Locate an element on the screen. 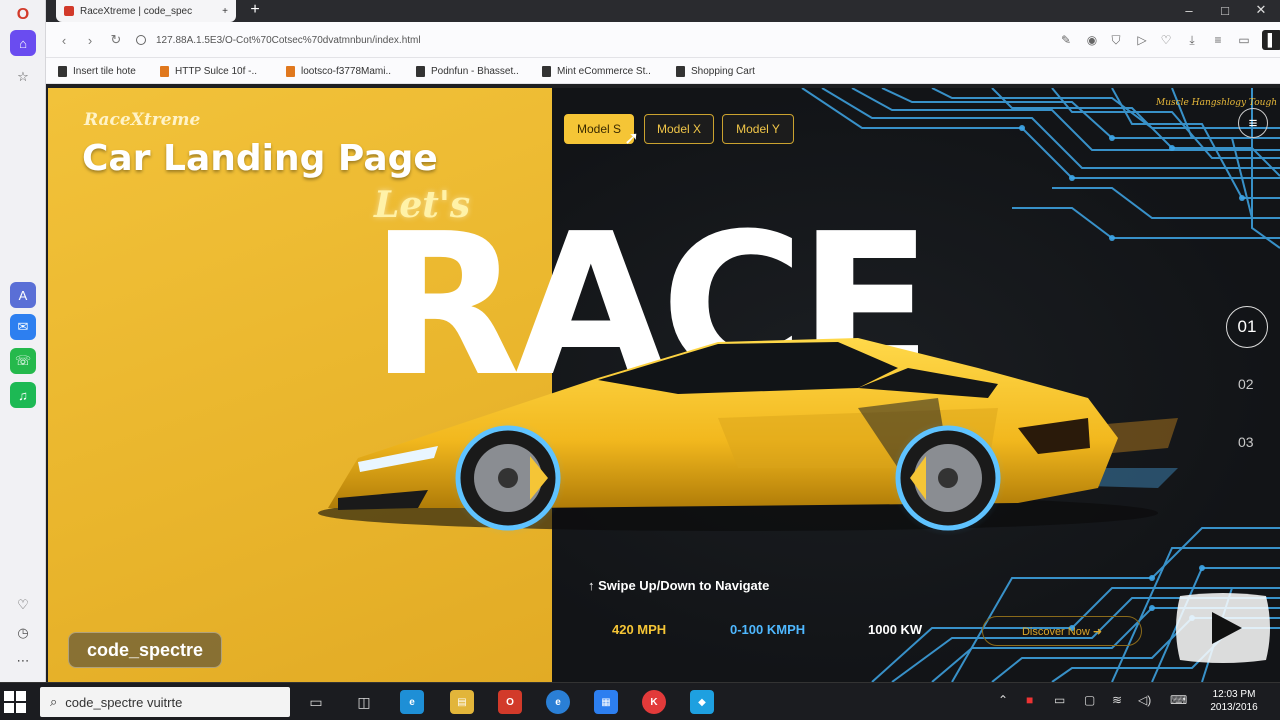  tray-volume-icon: ◁) is located at coordinates (1144, 700).